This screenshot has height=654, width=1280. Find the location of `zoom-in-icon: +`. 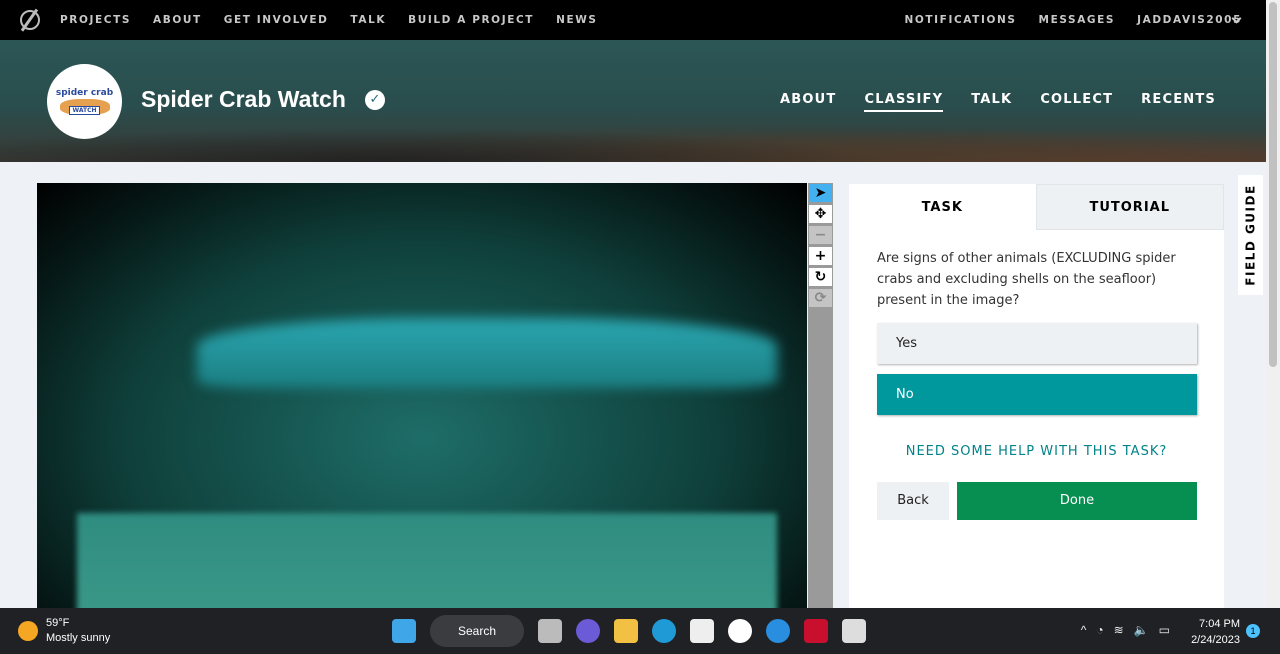

zoom-in-icon: + is located at coordinates (820, 256).